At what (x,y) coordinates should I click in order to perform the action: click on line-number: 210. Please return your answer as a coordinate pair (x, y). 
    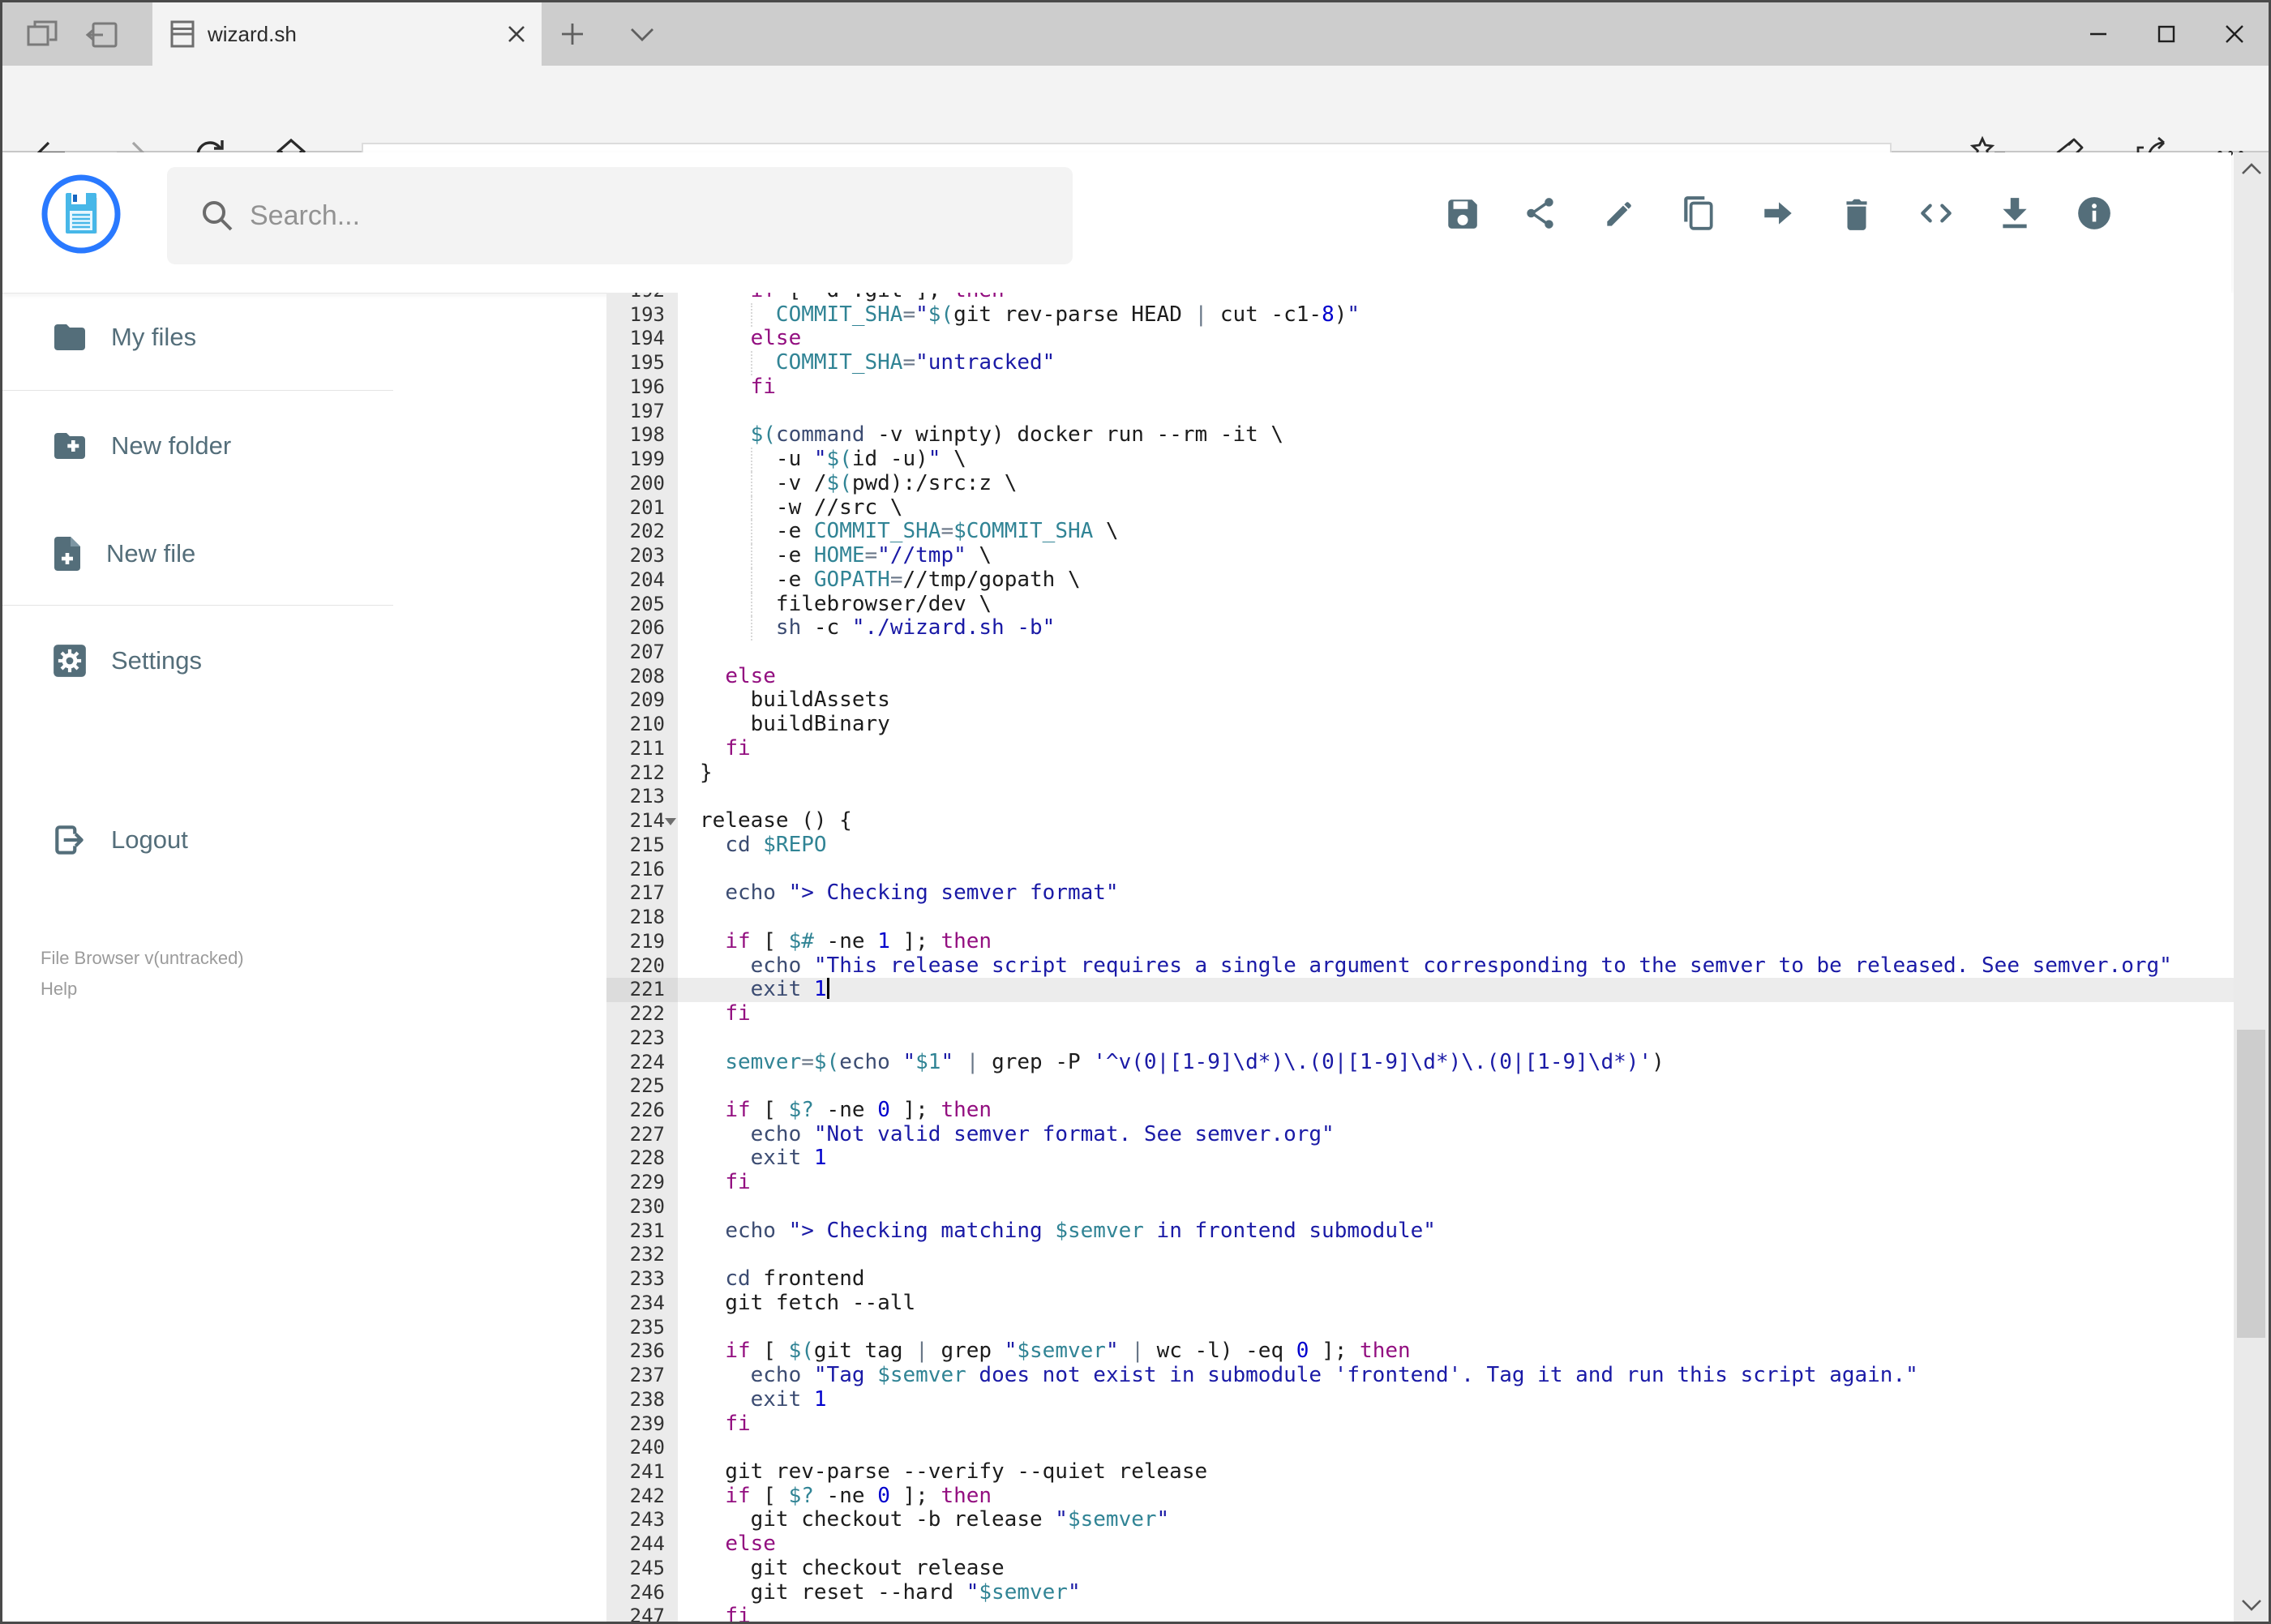
    Looking at the image, I should click on (642, 725).